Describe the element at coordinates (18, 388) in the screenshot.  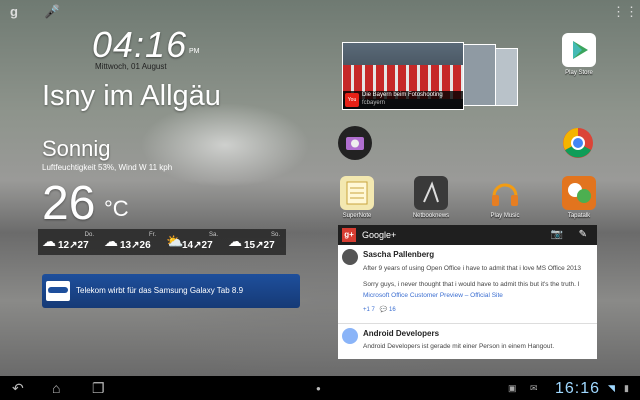
I see `back-icon: ↶` at that location.